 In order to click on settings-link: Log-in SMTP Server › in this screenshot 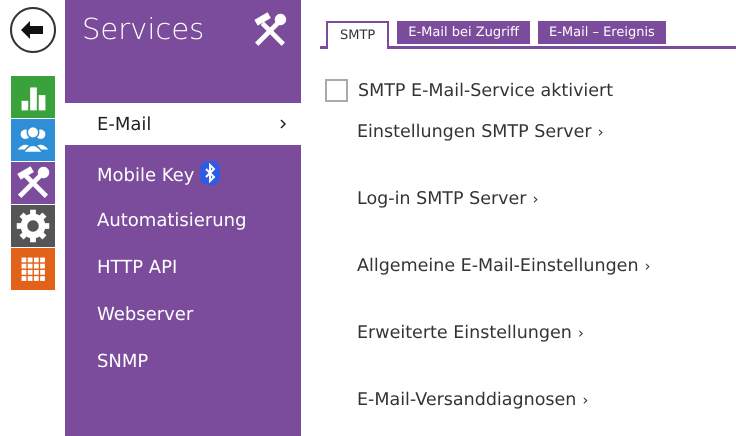, I will do `click(546, 200)`.